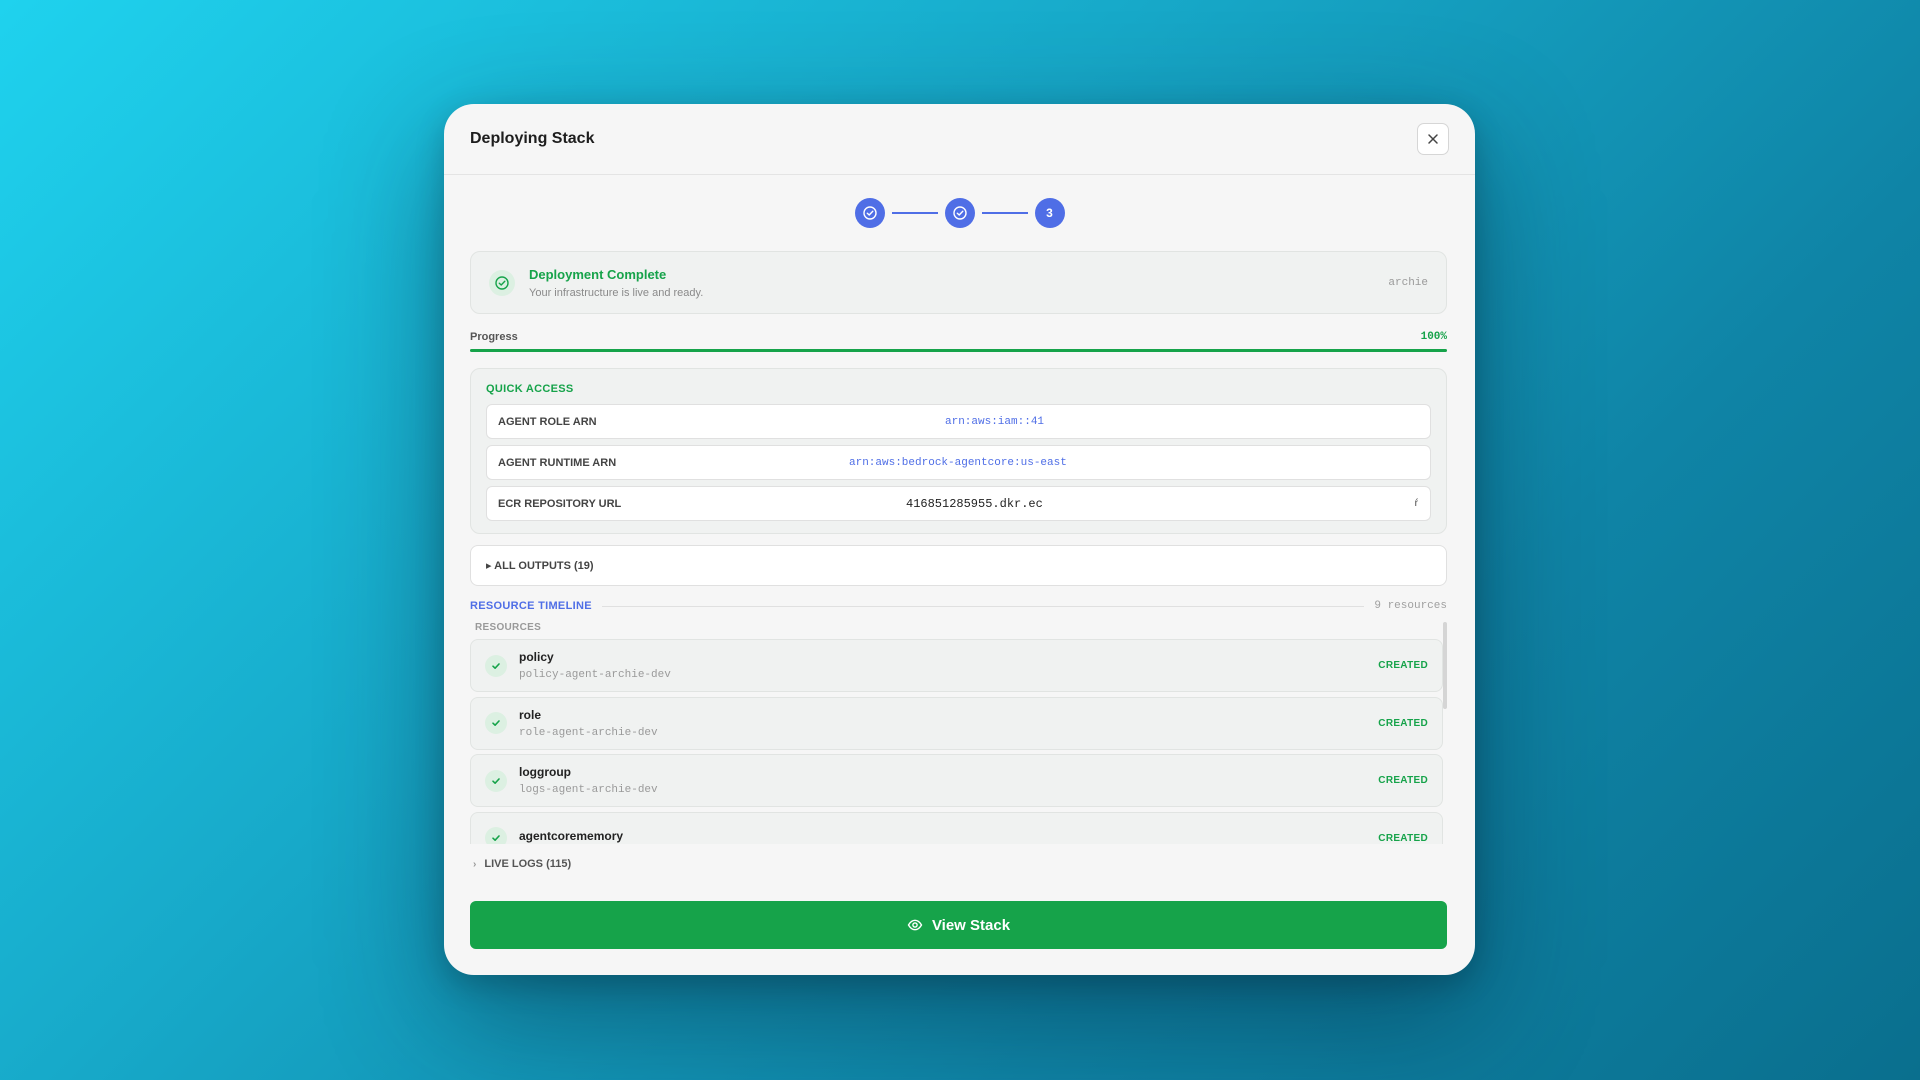 Image resolution: width=1920 pixels, height=1080 pixels. What do you see at coordinates (956, 723) in the screenshot?
I see `resource-row-role: role role-agent-archie-dev CREATED` at bounding box center [956, 723].